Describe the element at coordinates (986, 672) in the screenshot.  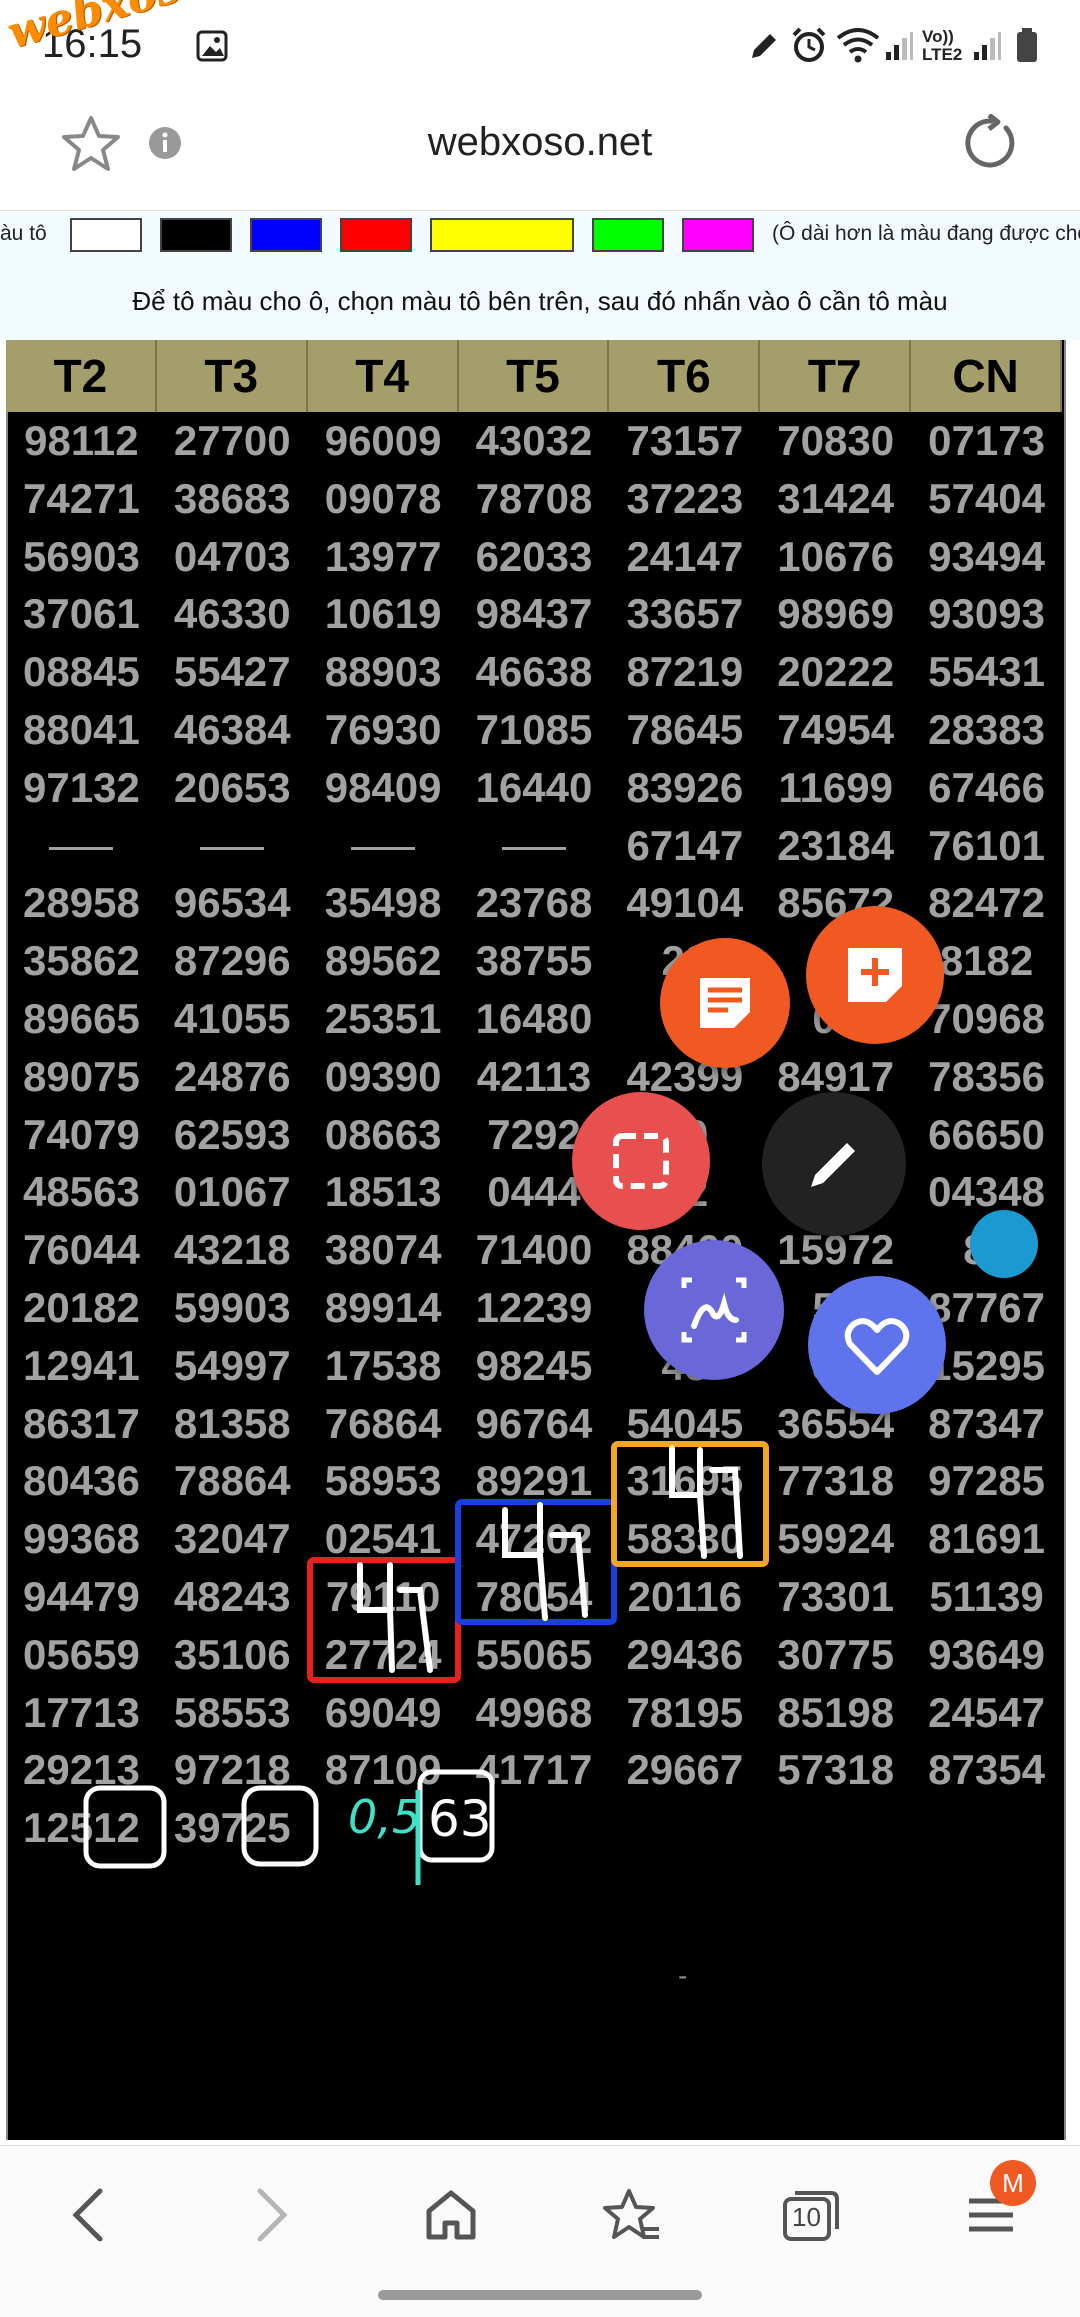
I see `number-cell: 55431` at that location.